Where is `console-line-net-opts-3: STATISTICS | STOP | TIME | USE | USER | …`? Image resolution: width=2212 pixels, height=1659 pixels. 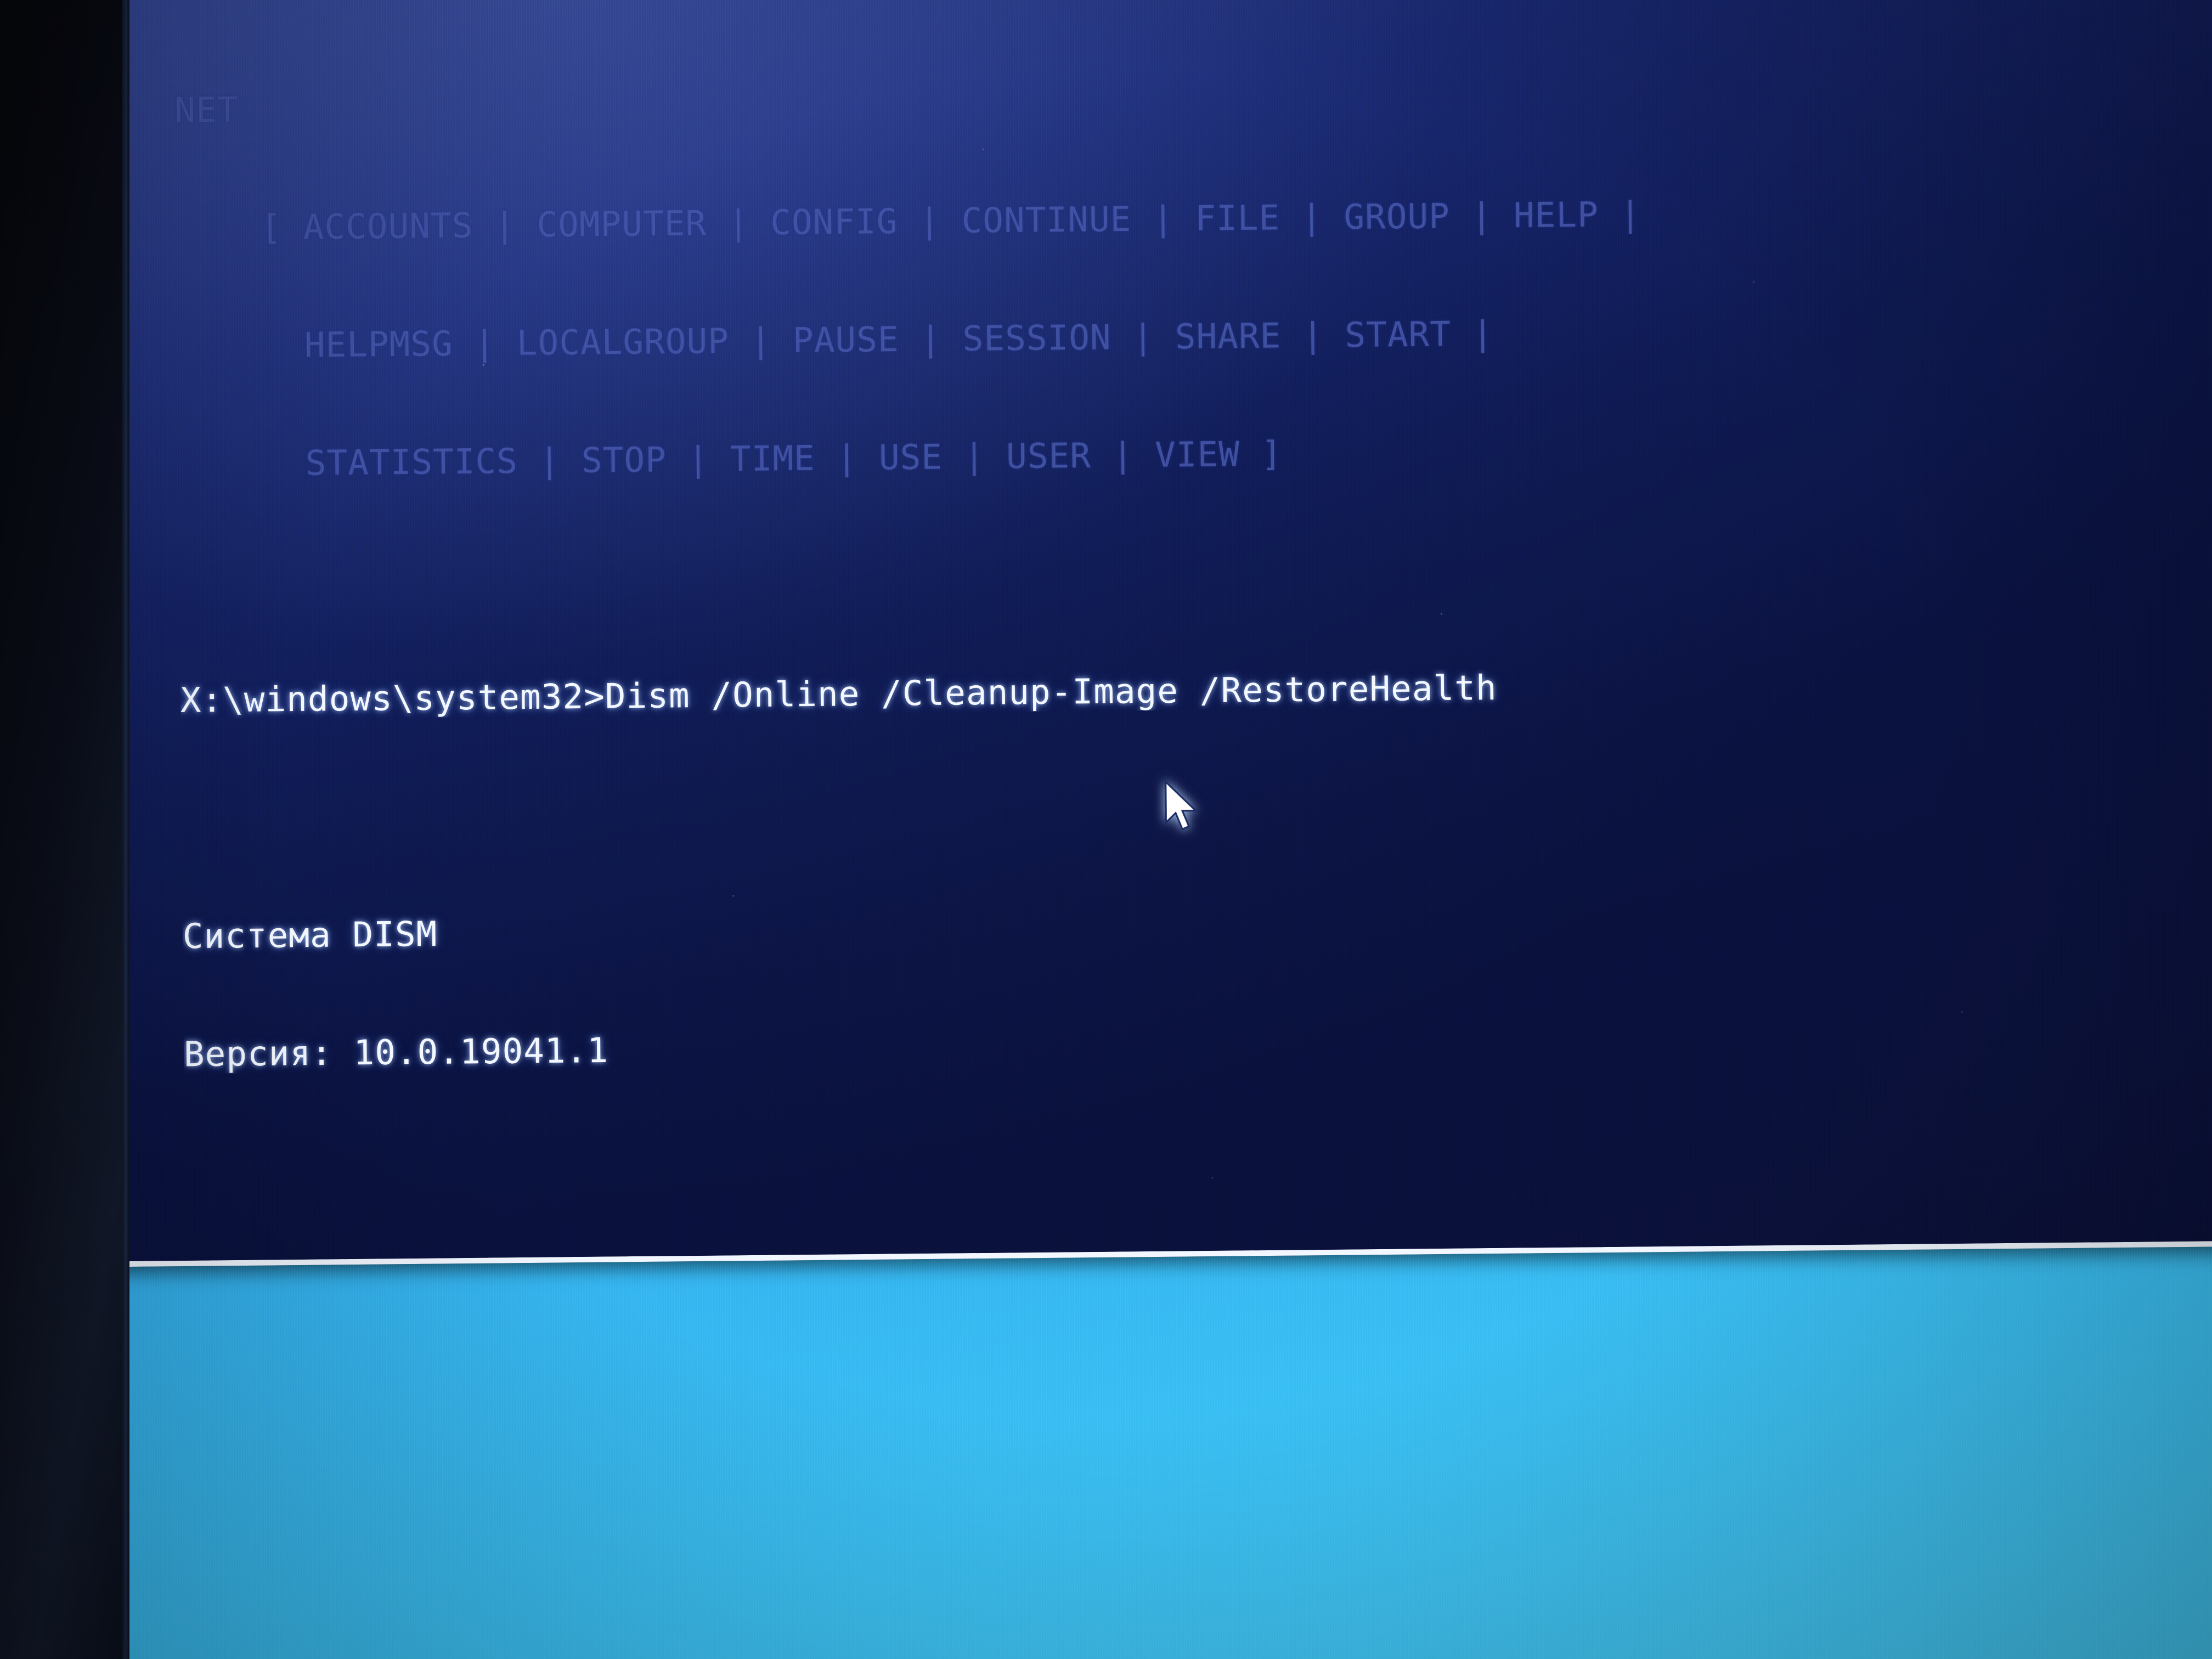 console-line-net-opts-3: STATISTICS | STOP | TIME | USE | USER | … is located at coordinates (730, 459).